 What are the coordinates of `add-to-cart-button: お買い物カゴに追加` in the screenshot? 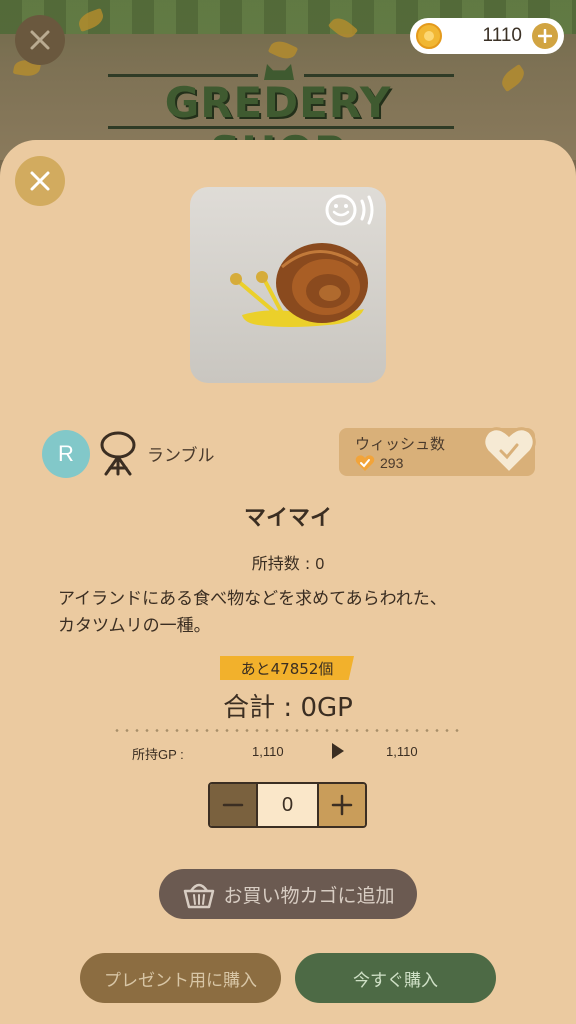 It's located at (288, 894).